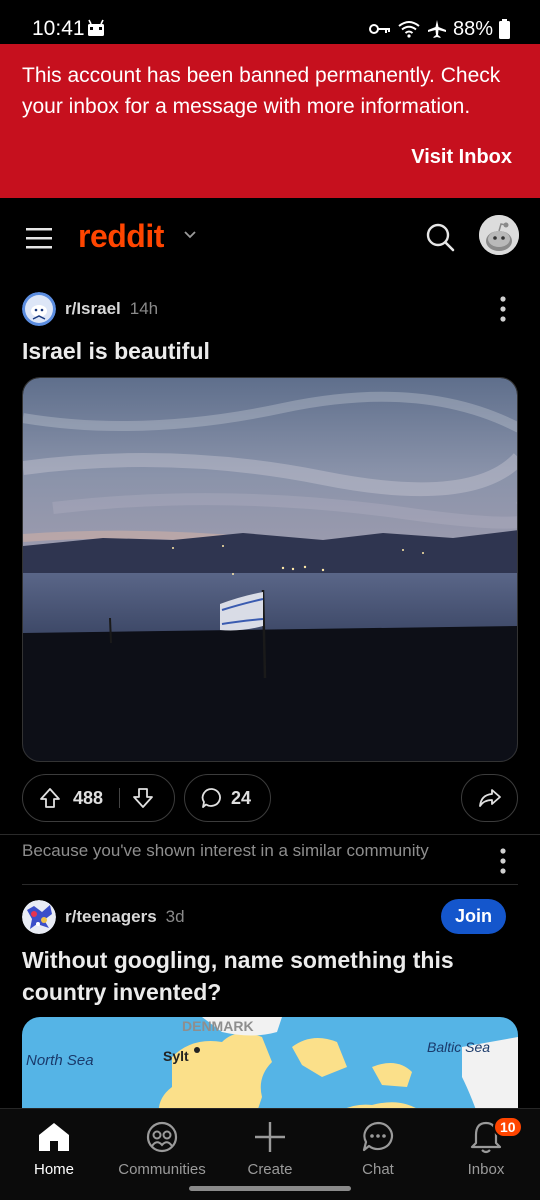  I want to click on battery-icon, so click(504, 29).